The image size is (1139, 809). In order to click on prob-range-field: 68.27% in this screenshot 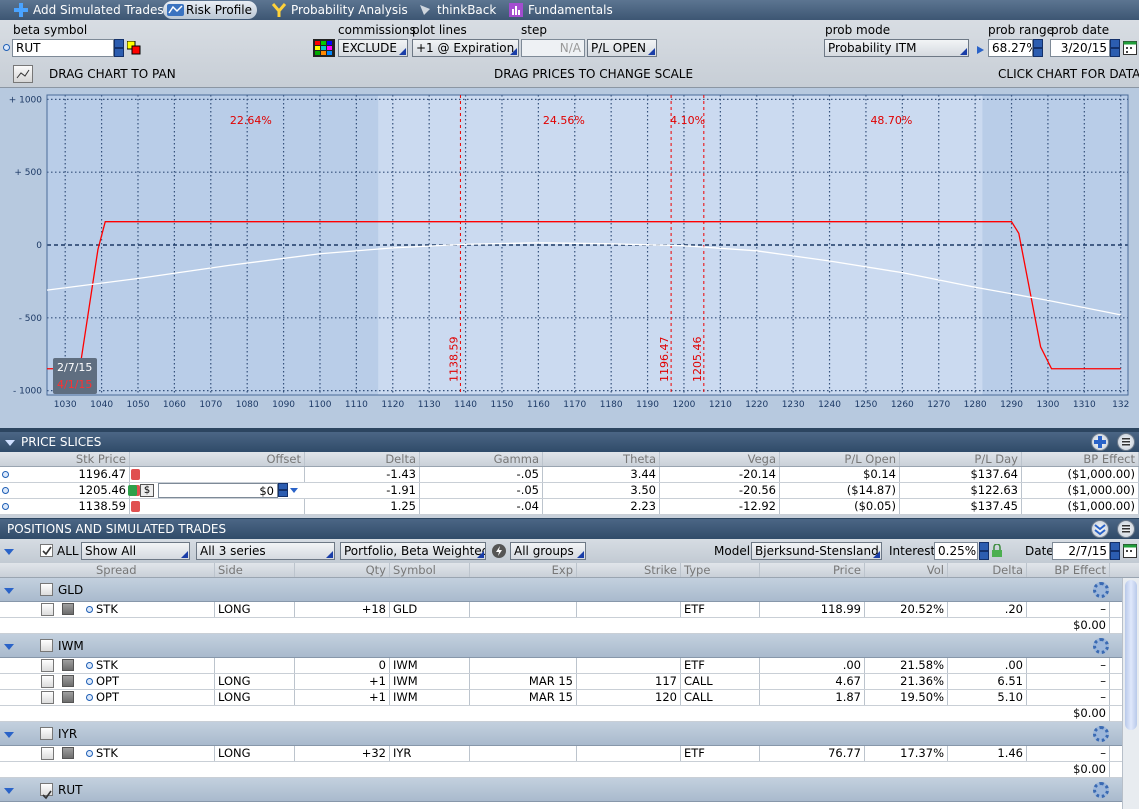, I will do `click(1010, 48)`.